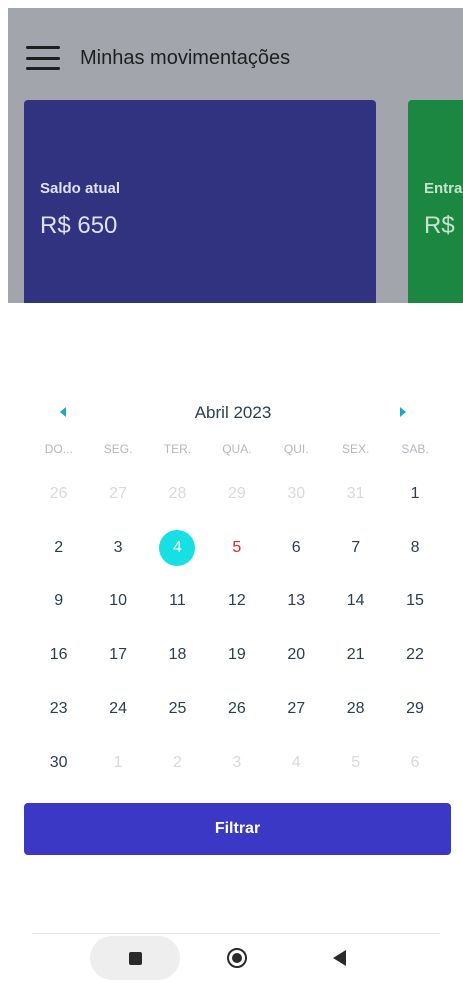 The image size is (463, 983). I want to click on system-navigation-bar, so click(236, 958).